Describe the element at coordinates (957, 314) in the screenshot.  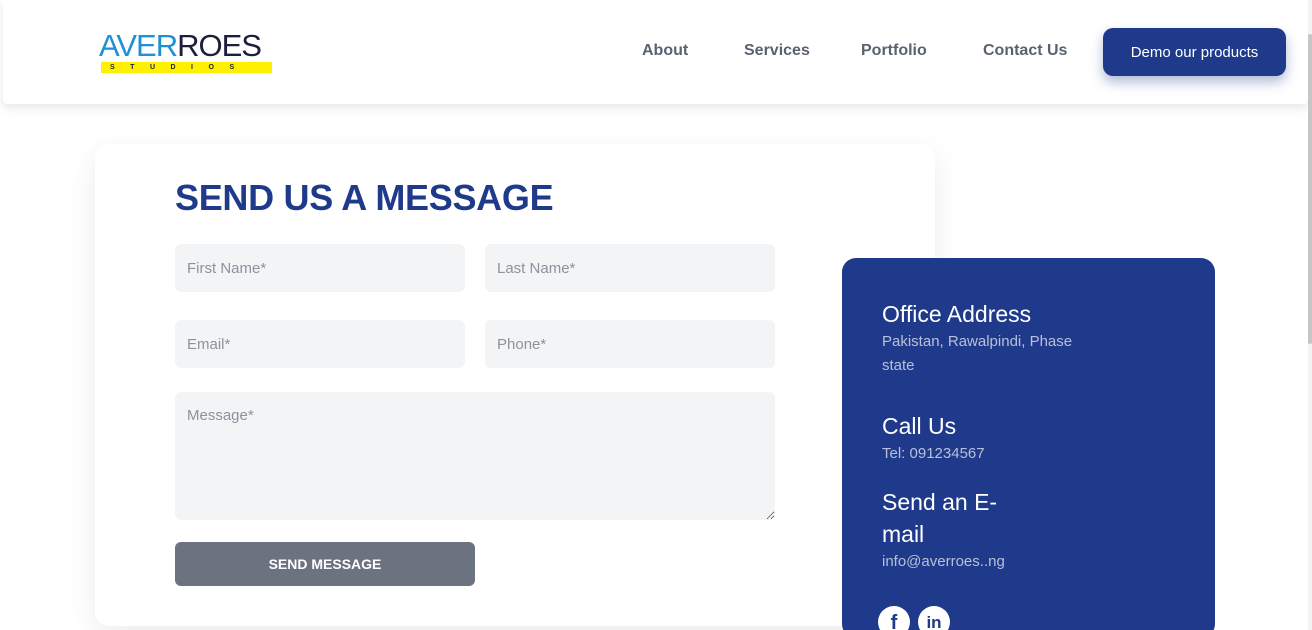
I see `office-address-heading: Office Address` at that location.